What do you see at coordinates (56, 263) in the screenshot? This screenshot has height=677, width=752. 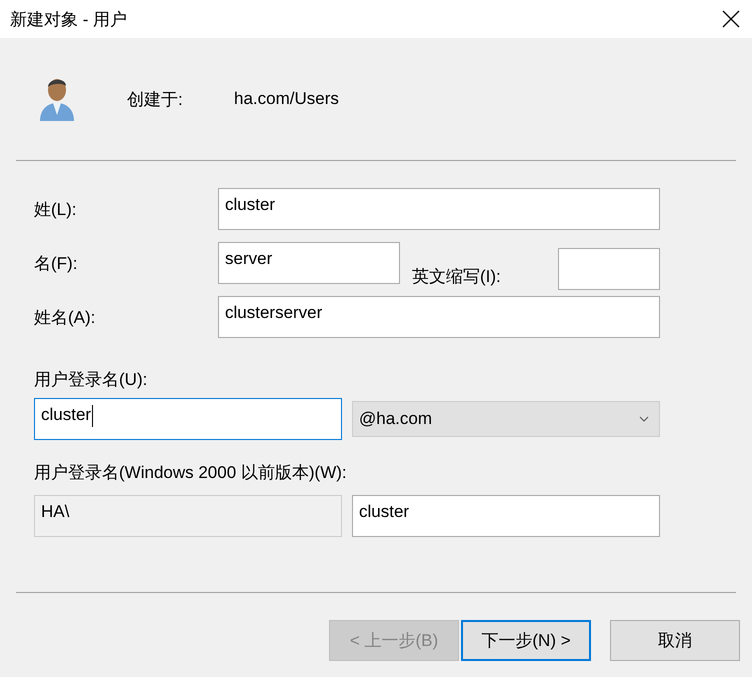 I see `first-name-label: 名(F):` at bounding box center [56, 263].